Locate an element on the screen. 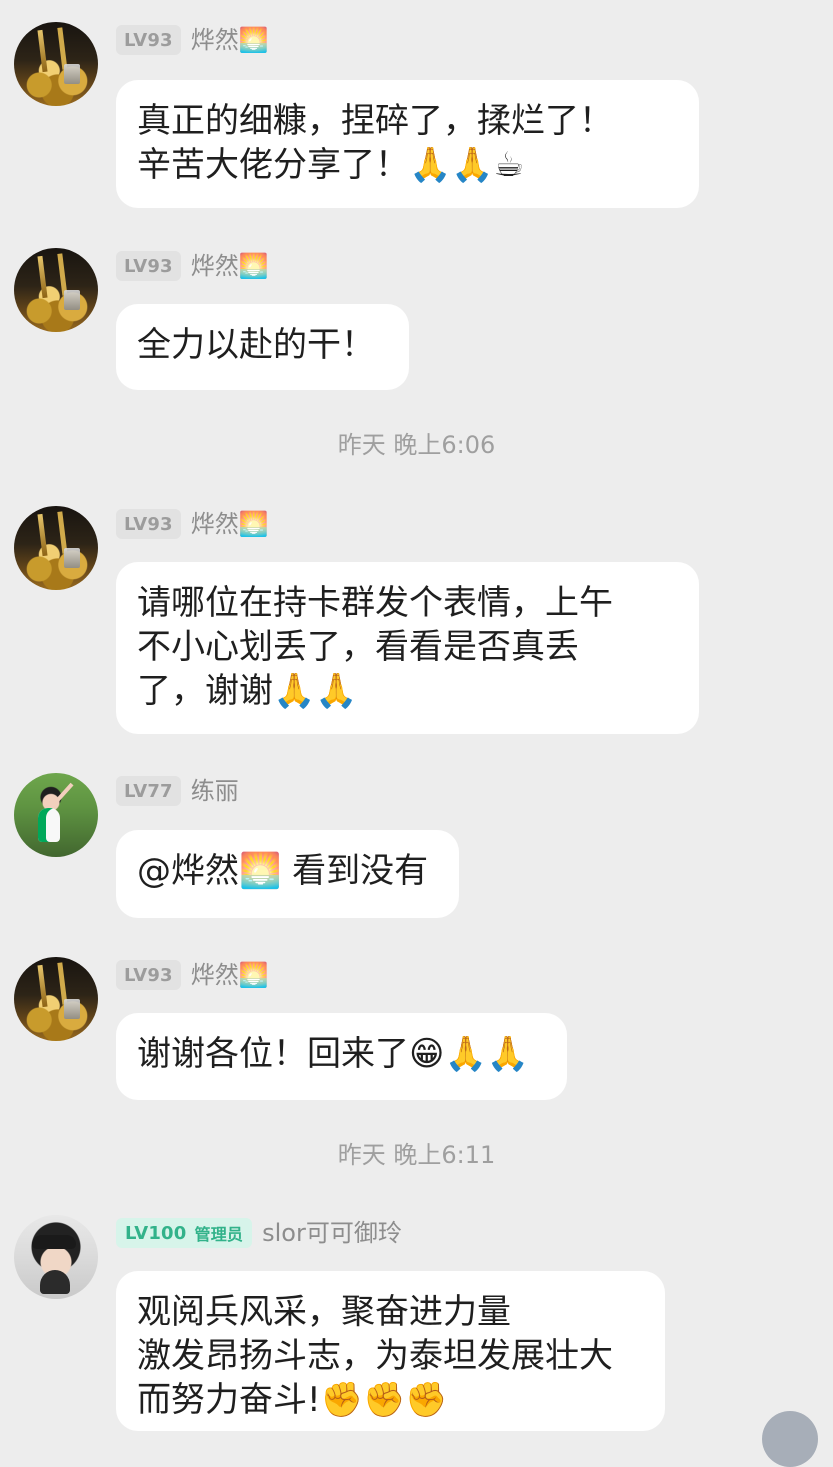 This screenshot has width=833, height=1467. admin-level-badge: LV100 管理员 is located at coordinates (184, 1233).